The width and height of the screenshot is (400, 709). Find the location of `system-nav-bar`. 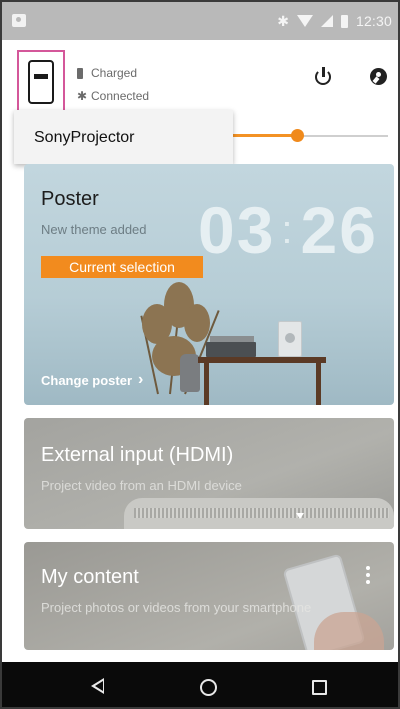

system-nav-bar is located at coordinates (200, 684).